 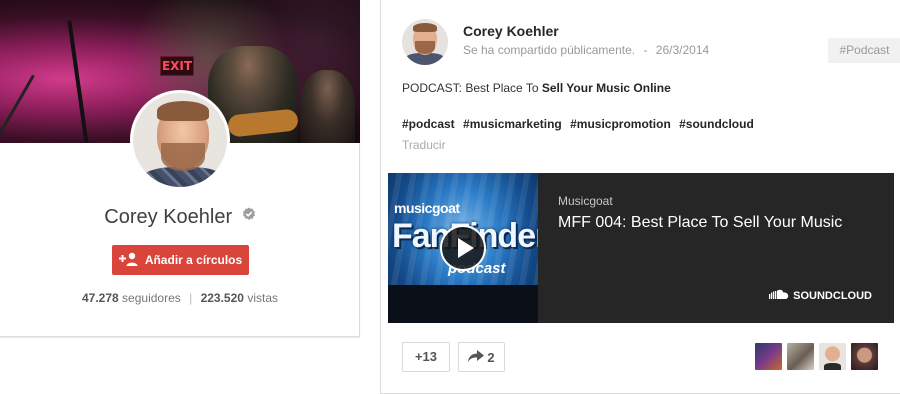 What do you see at coordinates (151, 298) in the screenshot?
I see `followers-label: seguidores` at bounding box center [151, 298].